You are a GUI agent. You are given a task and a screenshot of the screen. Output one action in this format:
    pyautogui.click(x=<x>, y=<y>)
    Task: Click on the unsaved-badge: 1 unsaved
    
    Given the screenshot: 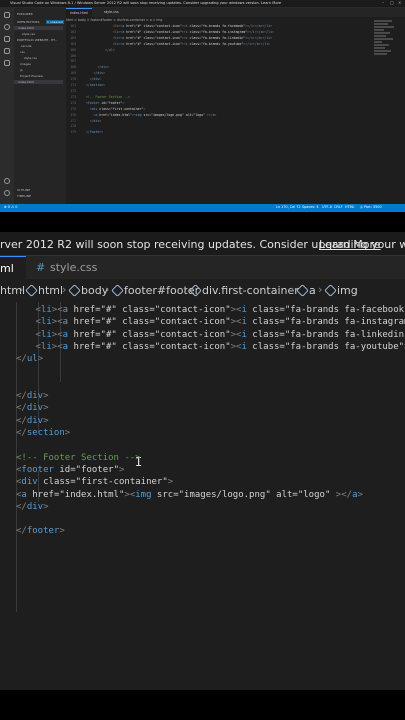 What is the action you would take?
    pyautogui.click(x=55, y=22)
    